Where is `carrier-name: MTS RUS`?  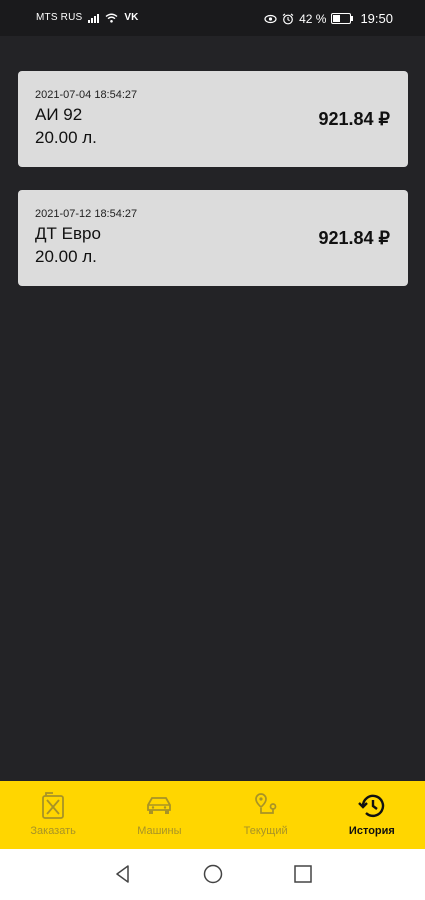
carrier-name: MTS RUS is located at coordinates (59, 17).